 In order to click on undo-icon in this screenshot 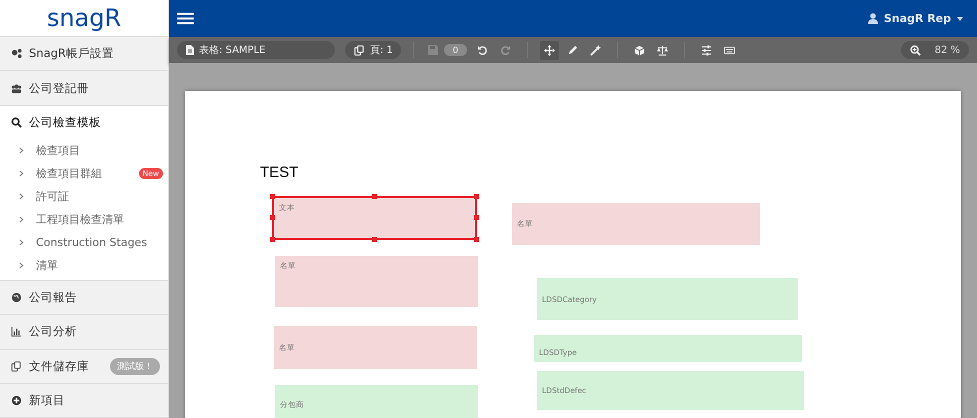, I will do `click(482, 50)`.